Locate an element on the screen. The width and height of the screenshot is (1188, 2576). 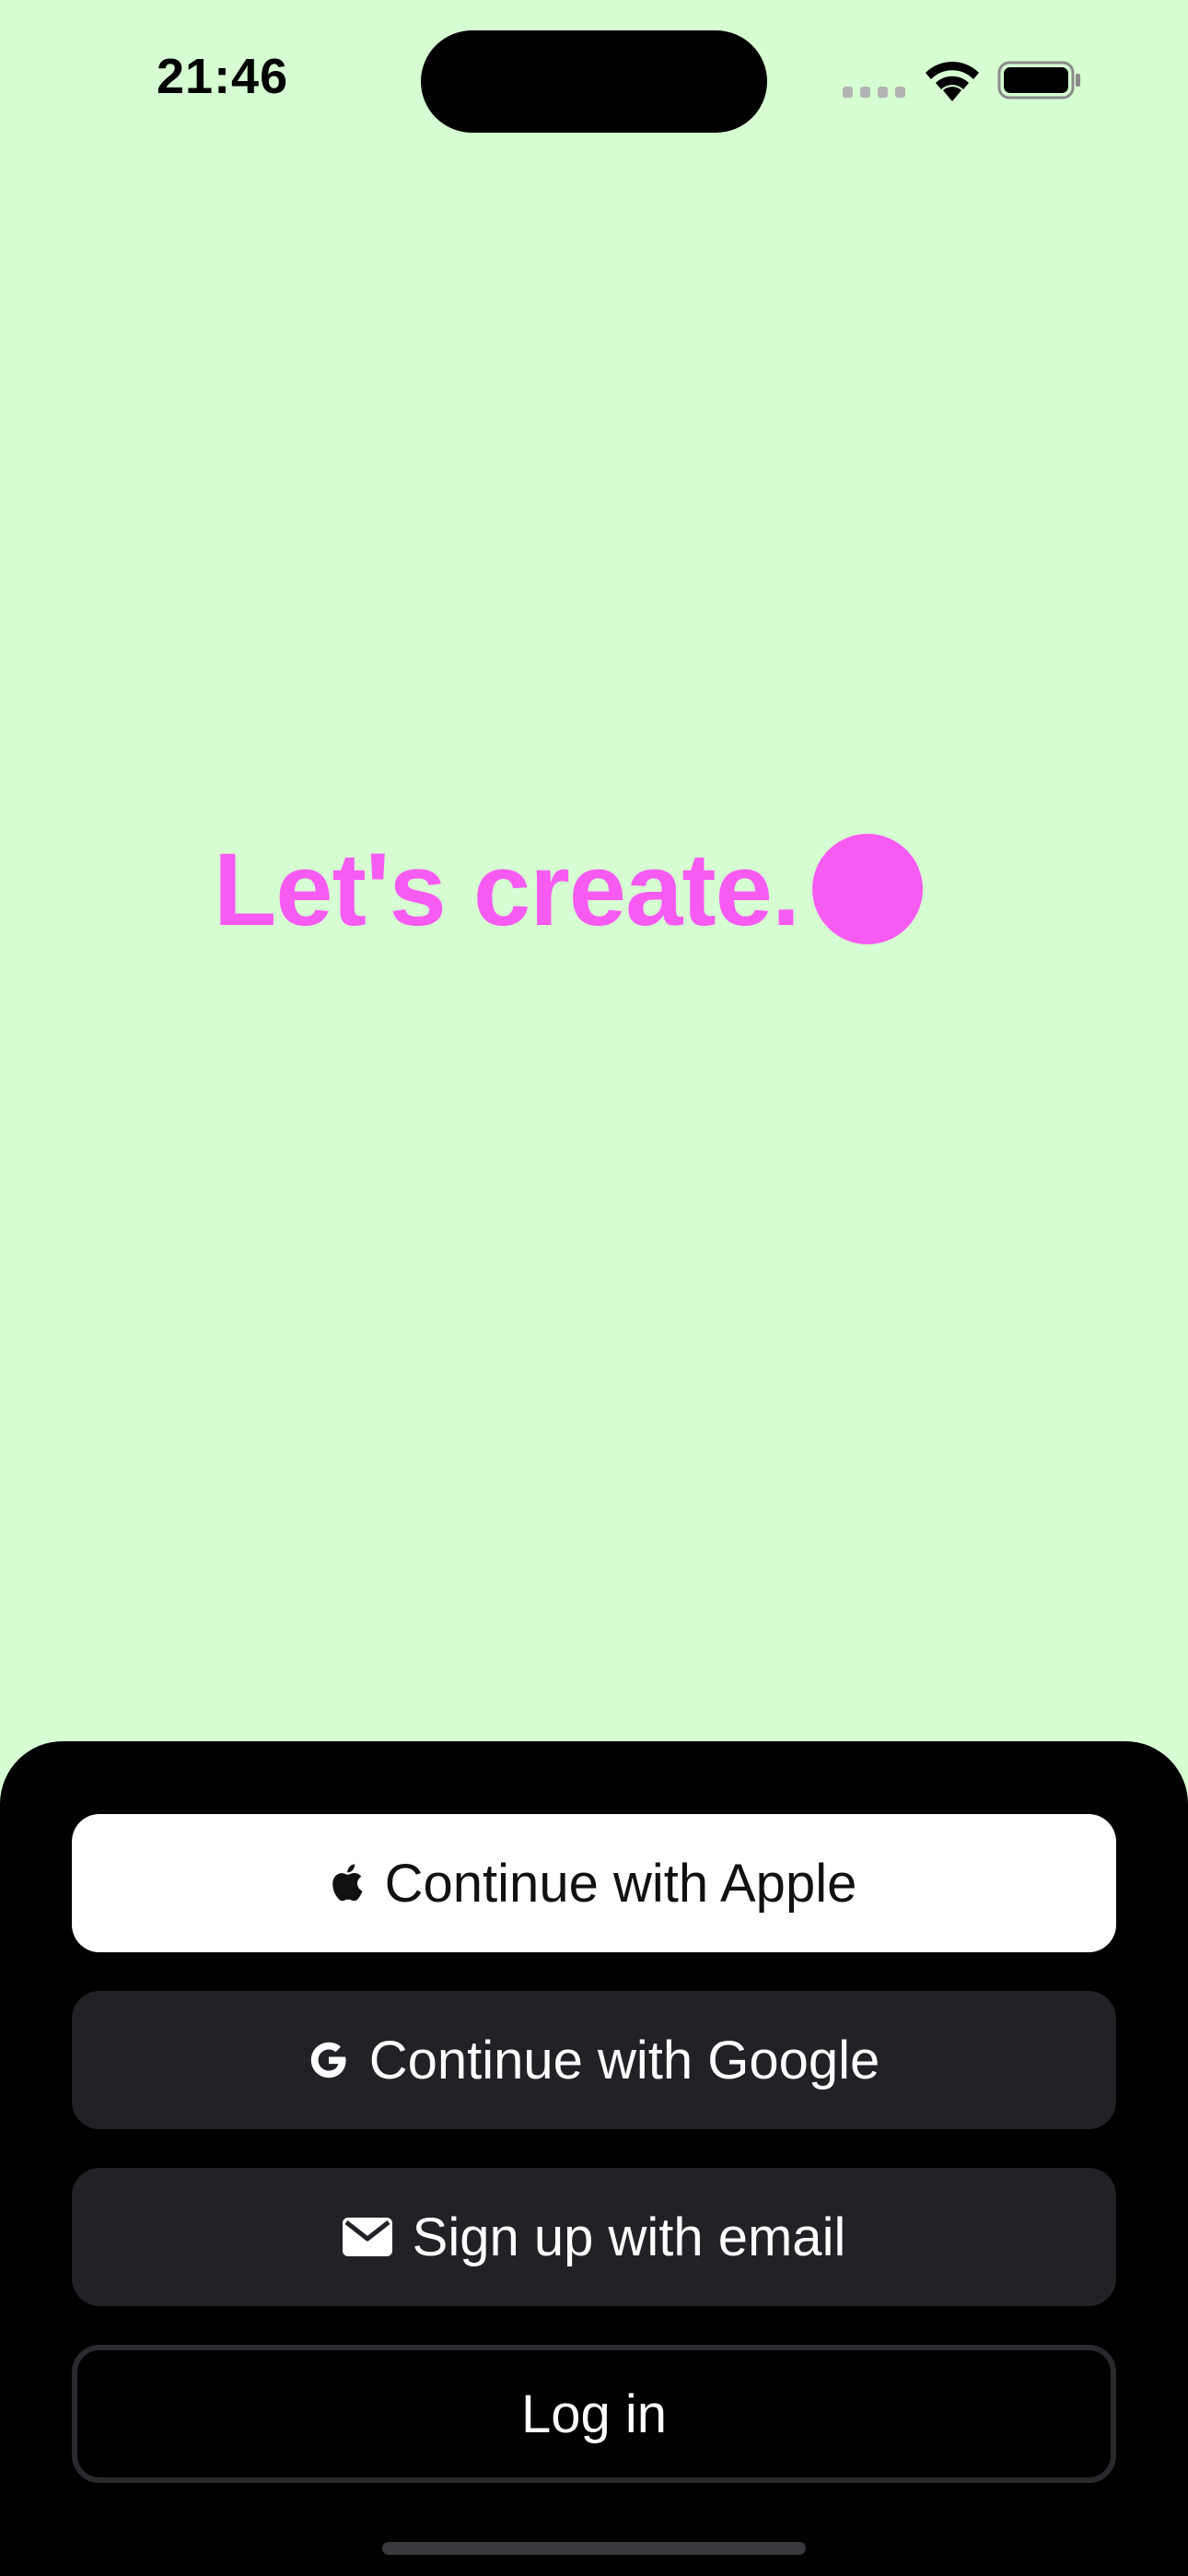
google-icon is located at coordinates (329, 2060).